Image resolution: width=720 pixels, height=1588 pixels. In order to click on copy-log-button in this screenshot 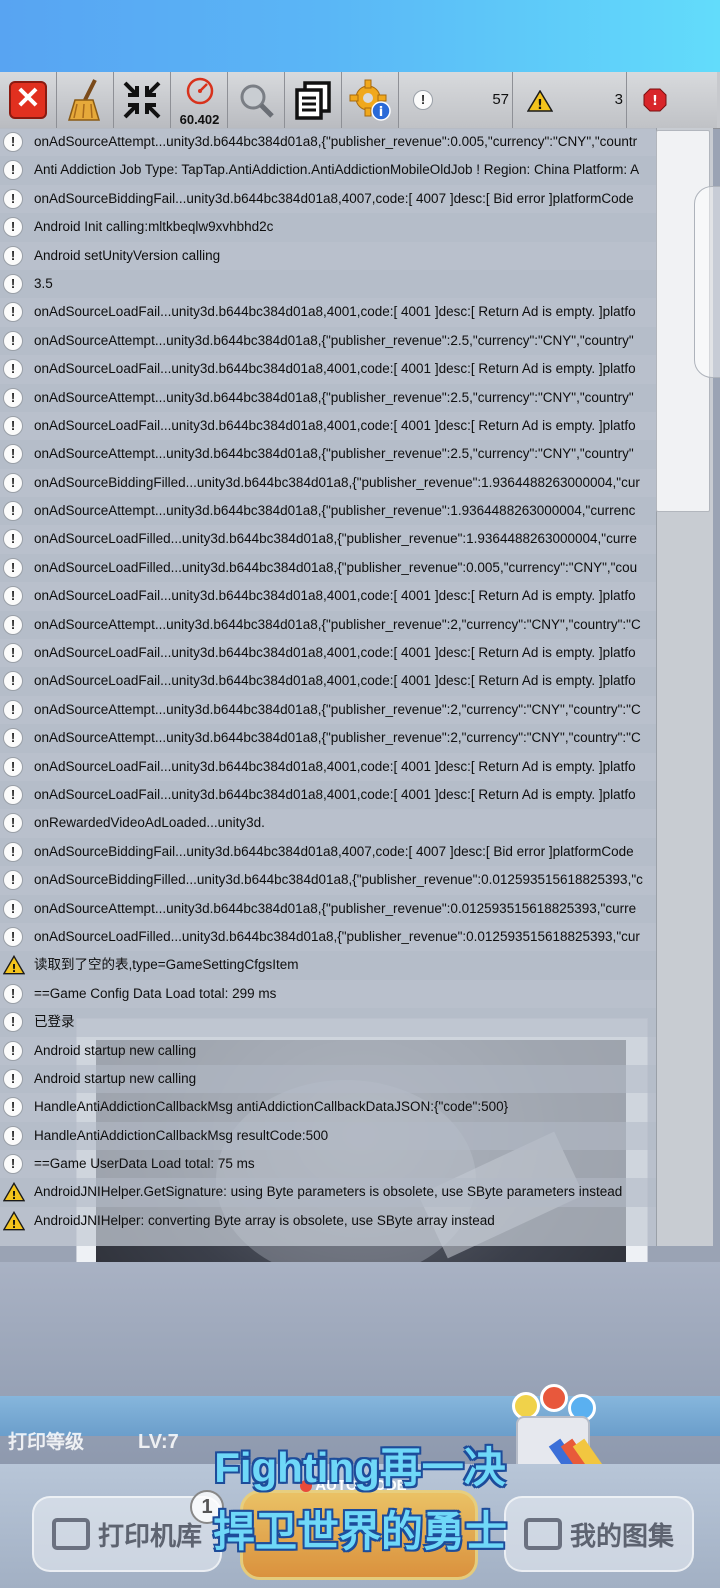, I will do `click(313, 100)`.